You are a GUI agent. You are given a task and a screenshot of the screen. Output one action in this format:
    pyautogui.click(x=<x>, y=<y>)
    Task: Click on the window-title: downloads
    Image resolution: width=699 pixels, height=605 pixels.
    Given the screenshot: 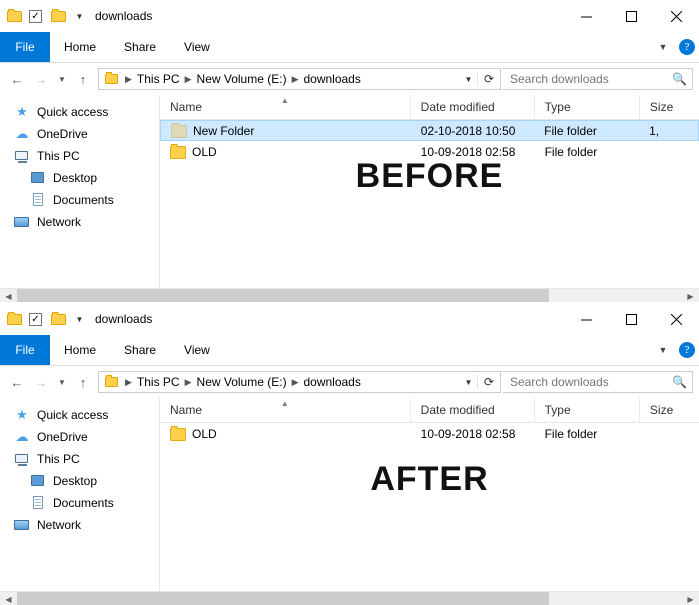 What is the action you would take?
    pyautogui.click(x=124, y=16)
    